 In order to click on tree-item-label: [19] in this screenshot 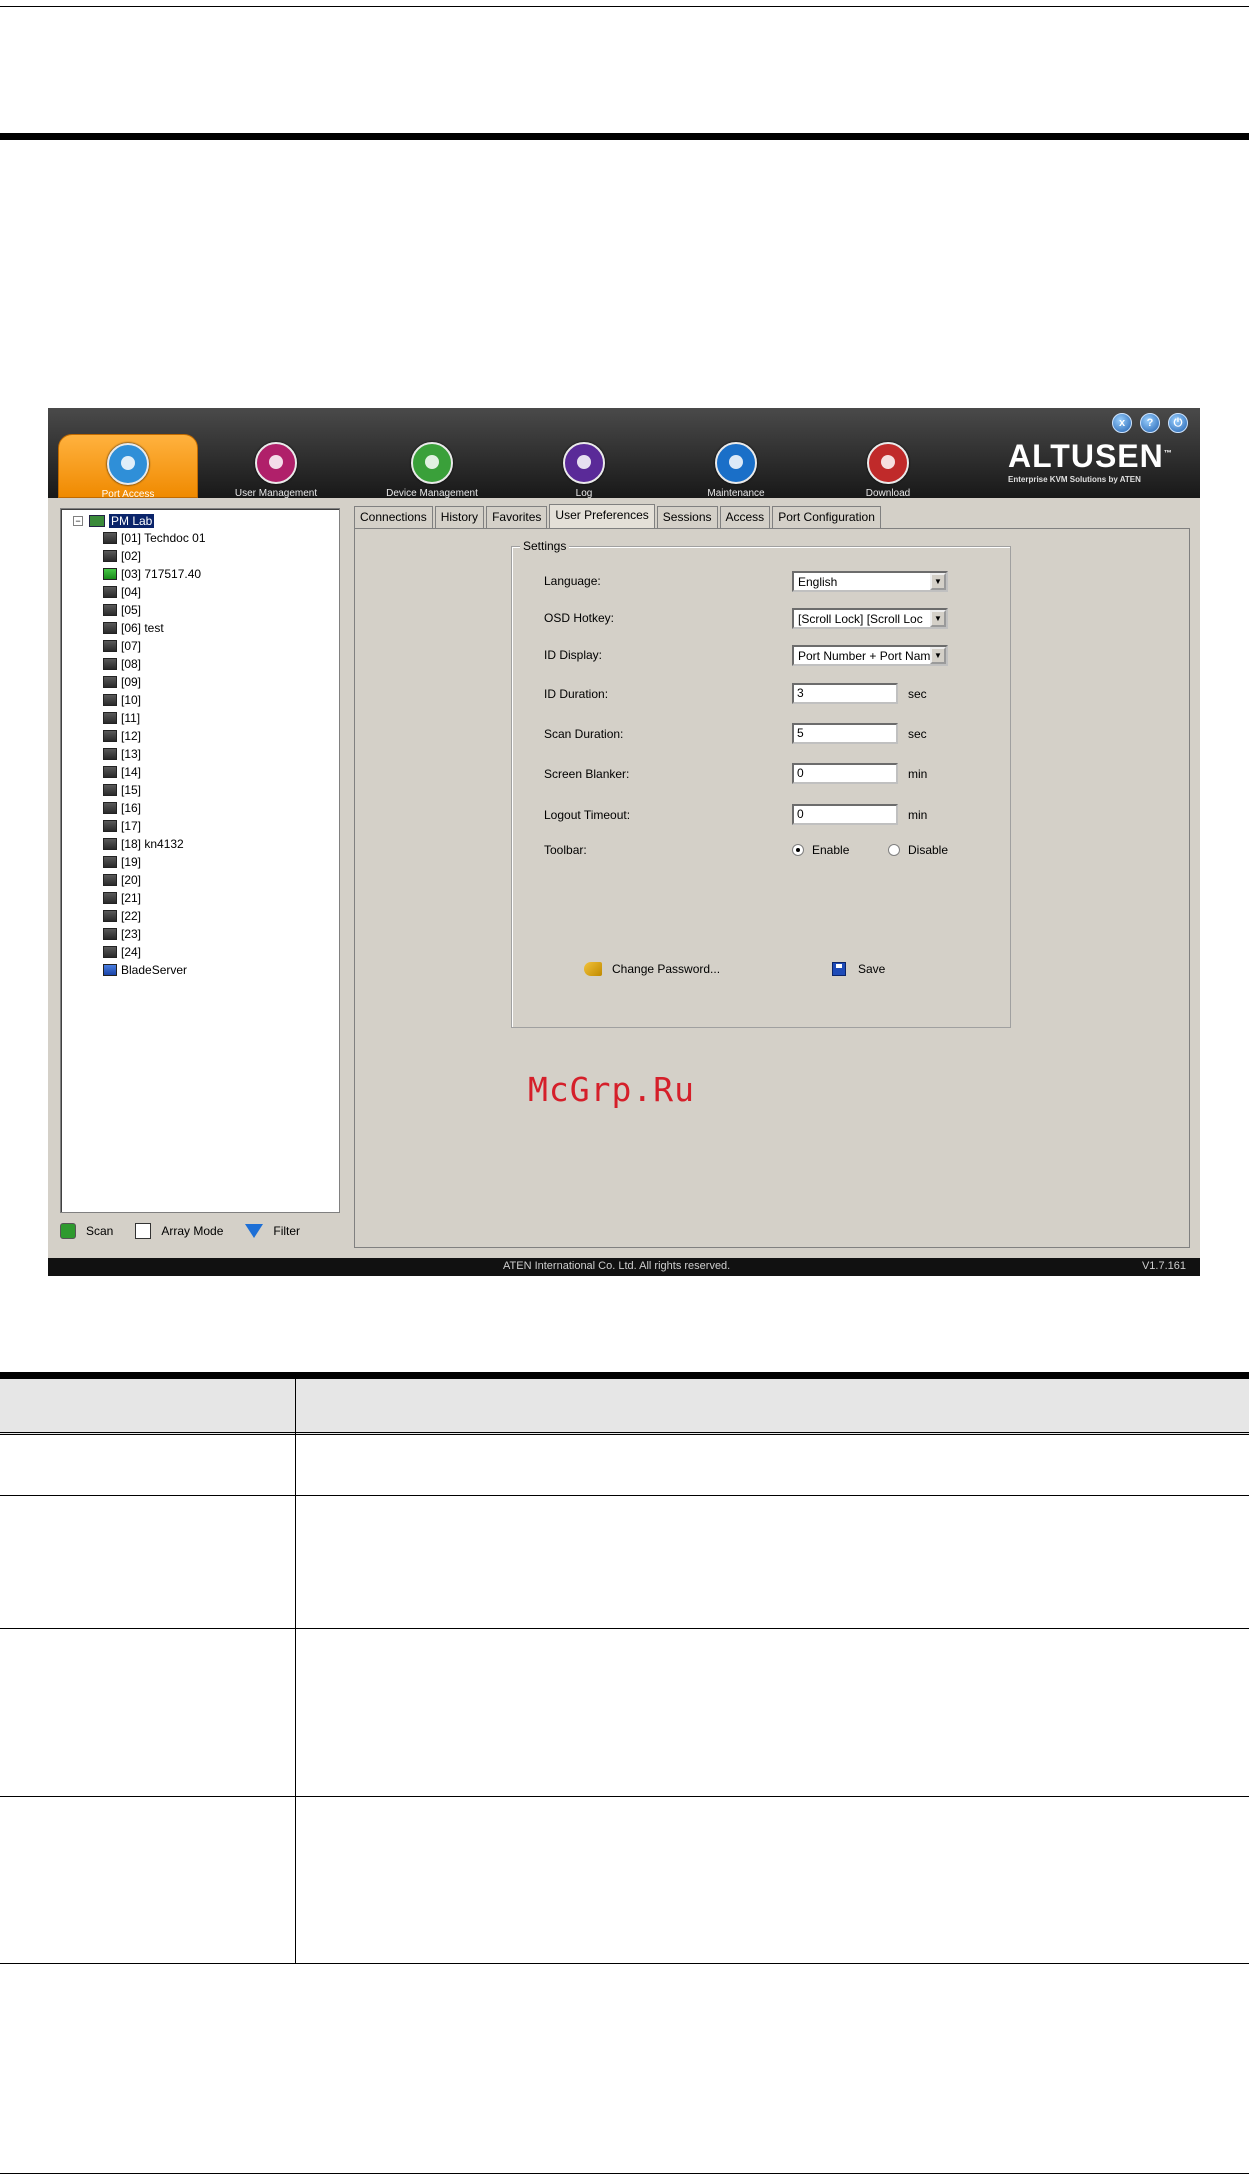, I will do `click(131, 862)`.